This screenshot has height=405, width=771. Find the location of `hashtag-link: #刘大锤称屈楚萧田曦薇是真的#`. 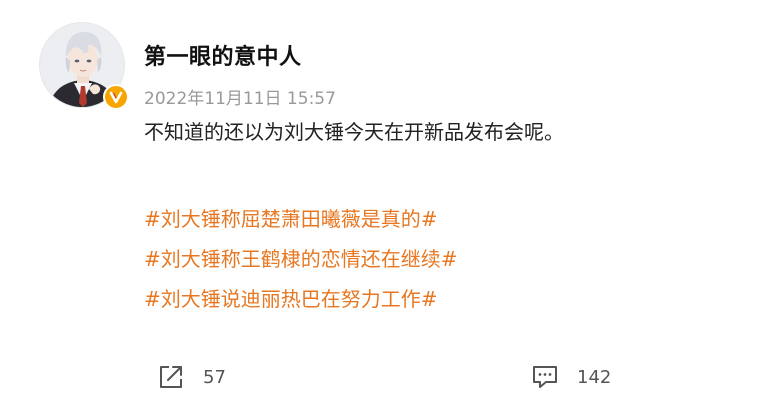

hashtag-link: #刘大锤称屈楚萧田曦薇是真的# is located at coordinates (301, 226).